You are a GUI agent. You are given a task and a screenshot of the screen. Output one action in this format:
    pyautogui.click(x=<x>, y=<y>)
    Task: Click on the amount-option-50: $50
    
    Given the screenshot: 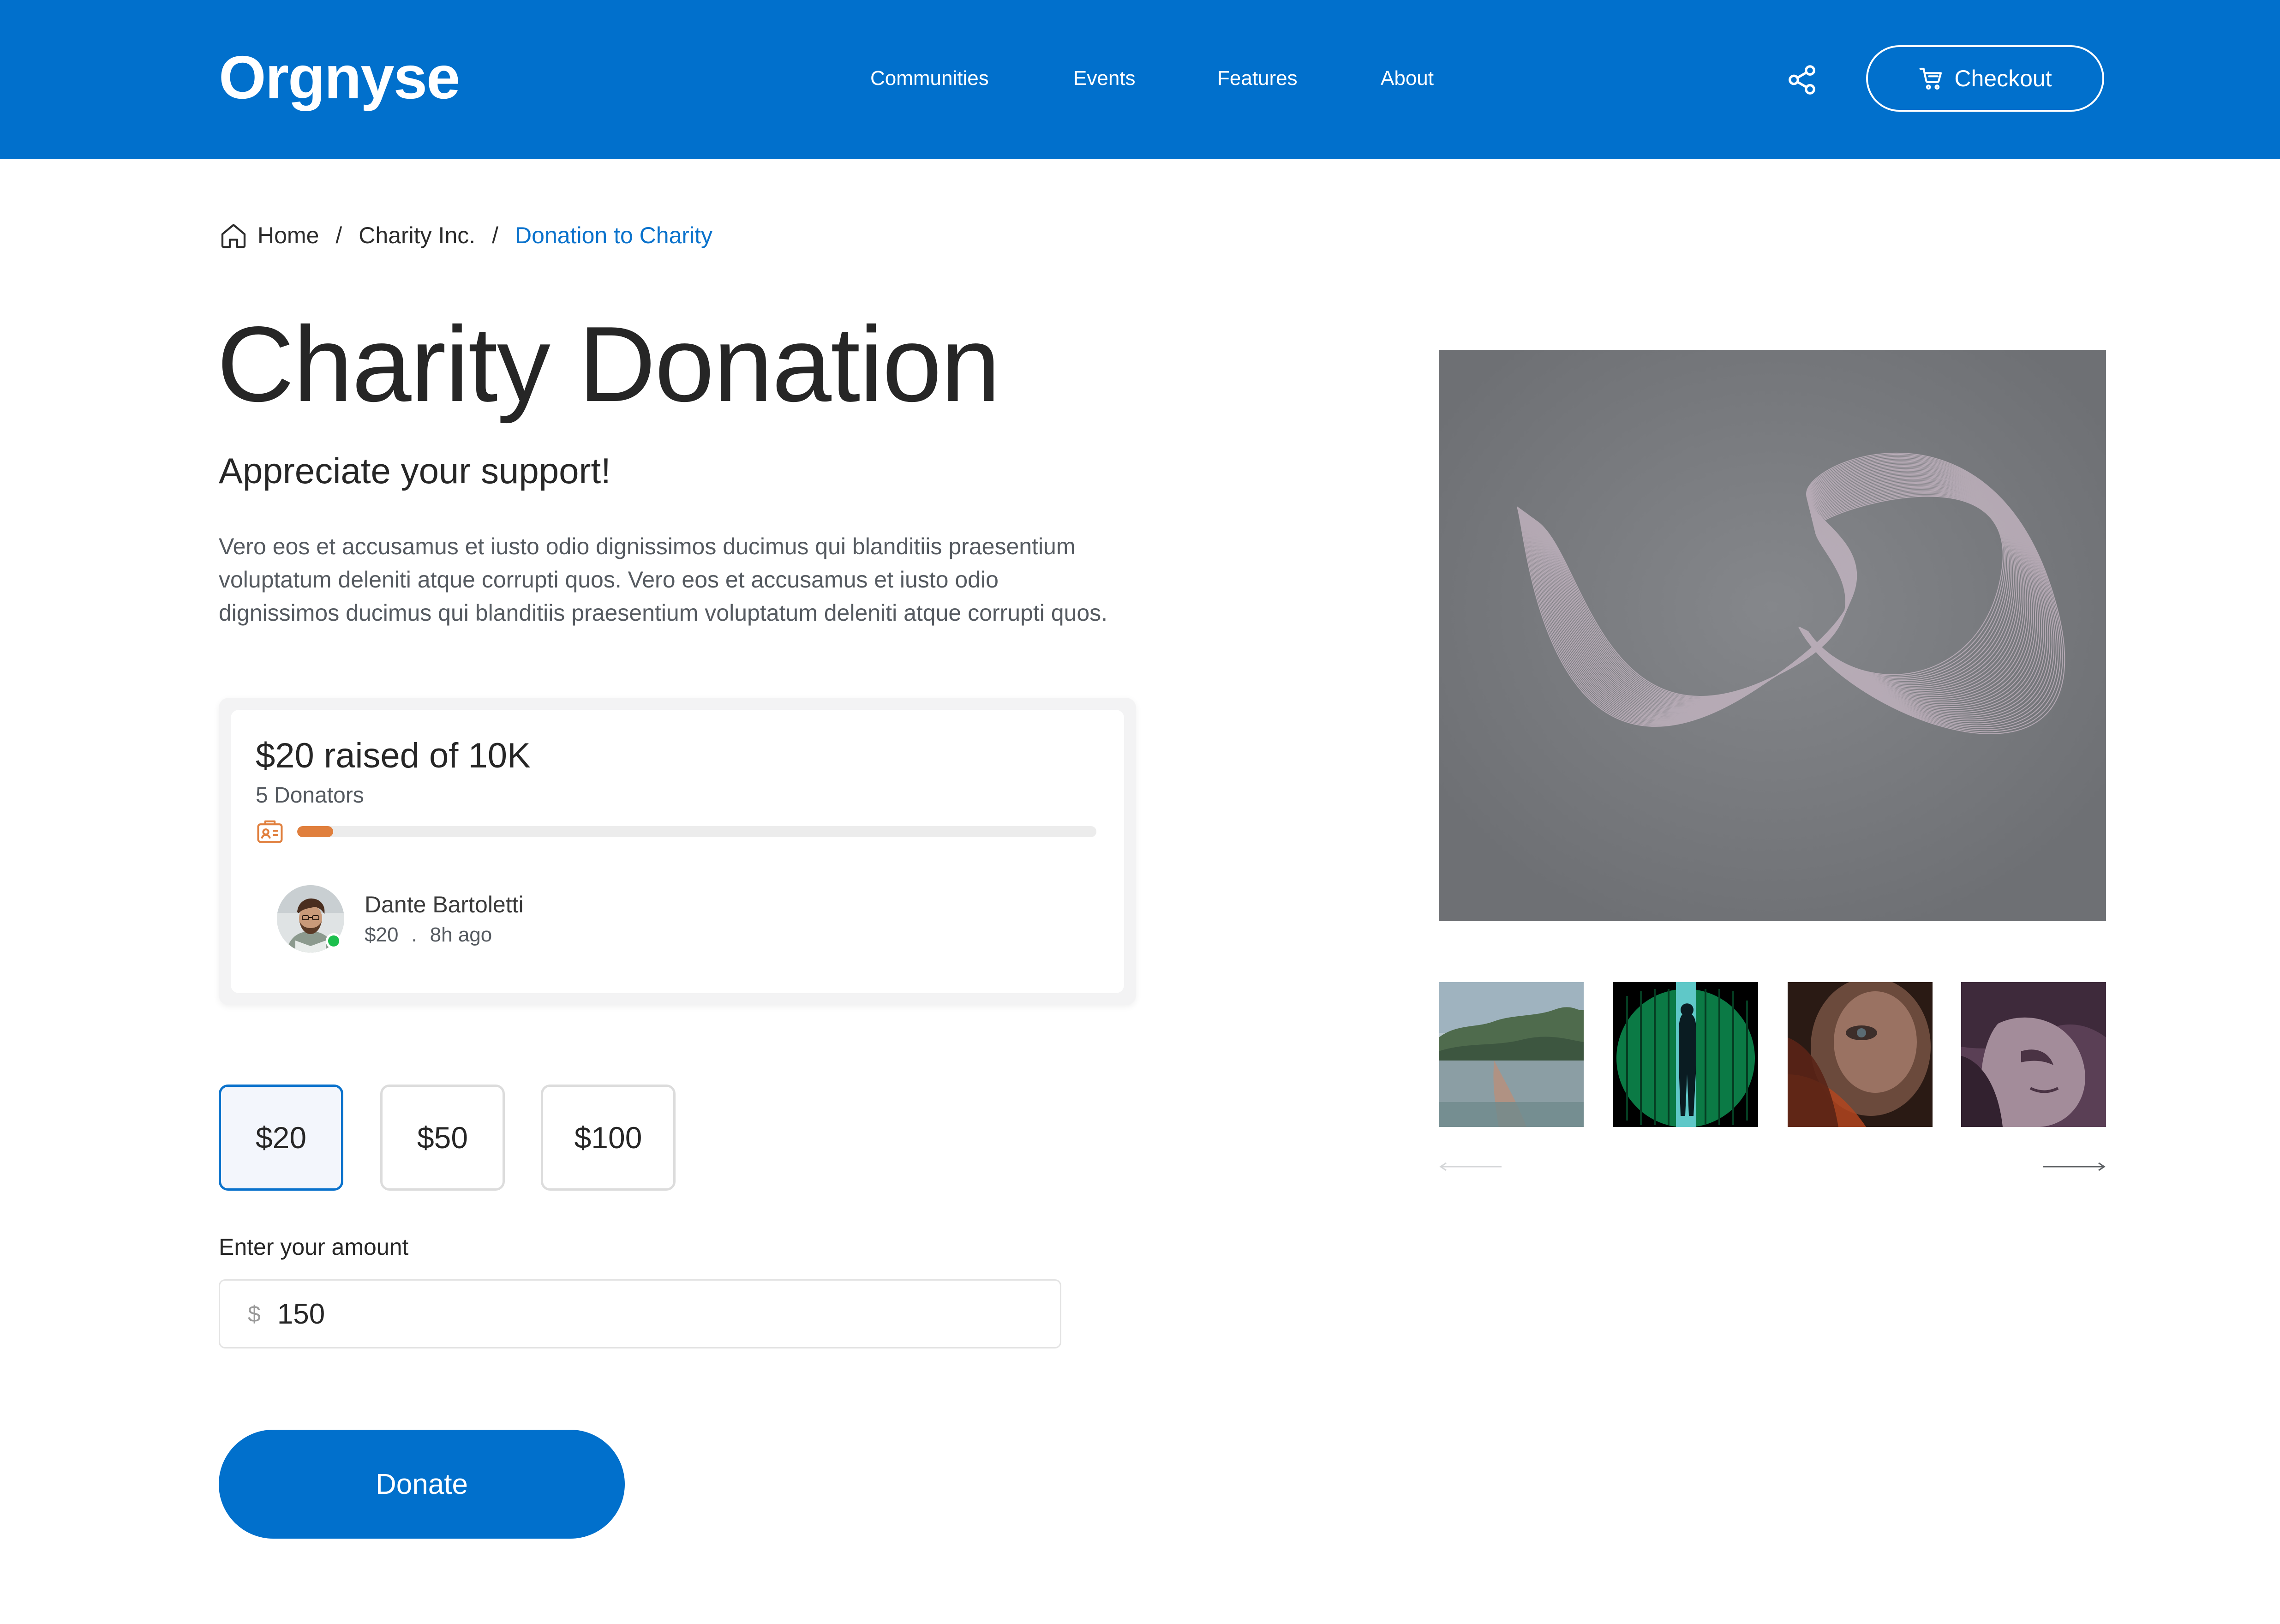 What is the action you would take?
    pyautogui.click(x=442, y=1138)
    